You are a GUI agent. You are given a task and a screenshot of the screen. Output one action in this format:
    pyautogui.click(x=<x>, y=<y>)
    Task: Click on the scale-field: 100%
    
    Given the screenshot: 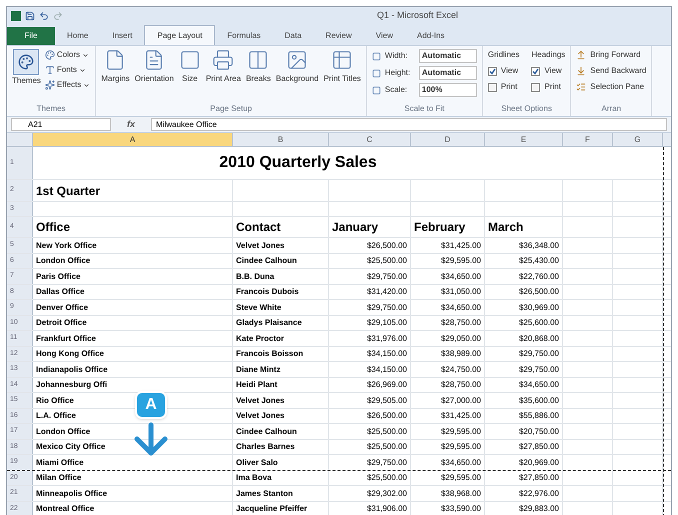 What is the action you would take?
    pyautogui.click(x=447, y=90)
    